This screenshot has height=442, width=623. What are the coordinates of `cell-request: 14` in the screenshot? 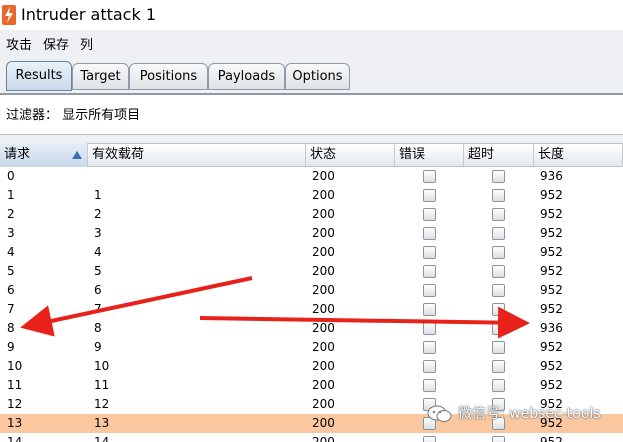 It's located at (15, 438).